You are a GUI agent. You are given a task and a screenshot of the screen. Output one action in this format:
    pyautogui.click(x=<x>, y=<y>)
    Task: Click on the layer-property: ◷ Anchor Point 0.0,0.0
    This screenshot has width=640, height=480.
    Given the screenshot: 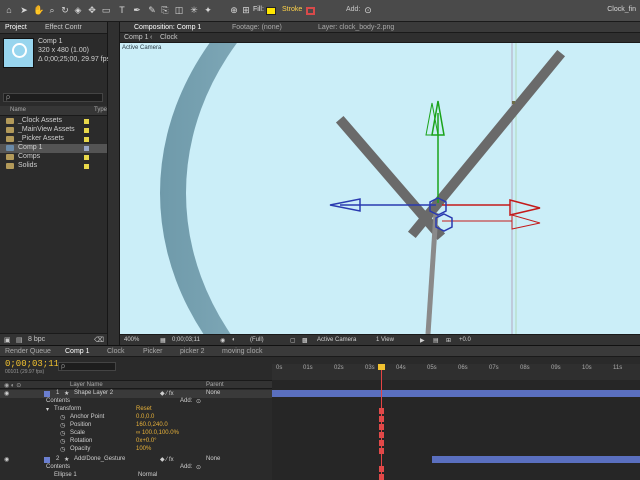 What is the action you would take?
    pyautogui.click(x=136, y=418)
    